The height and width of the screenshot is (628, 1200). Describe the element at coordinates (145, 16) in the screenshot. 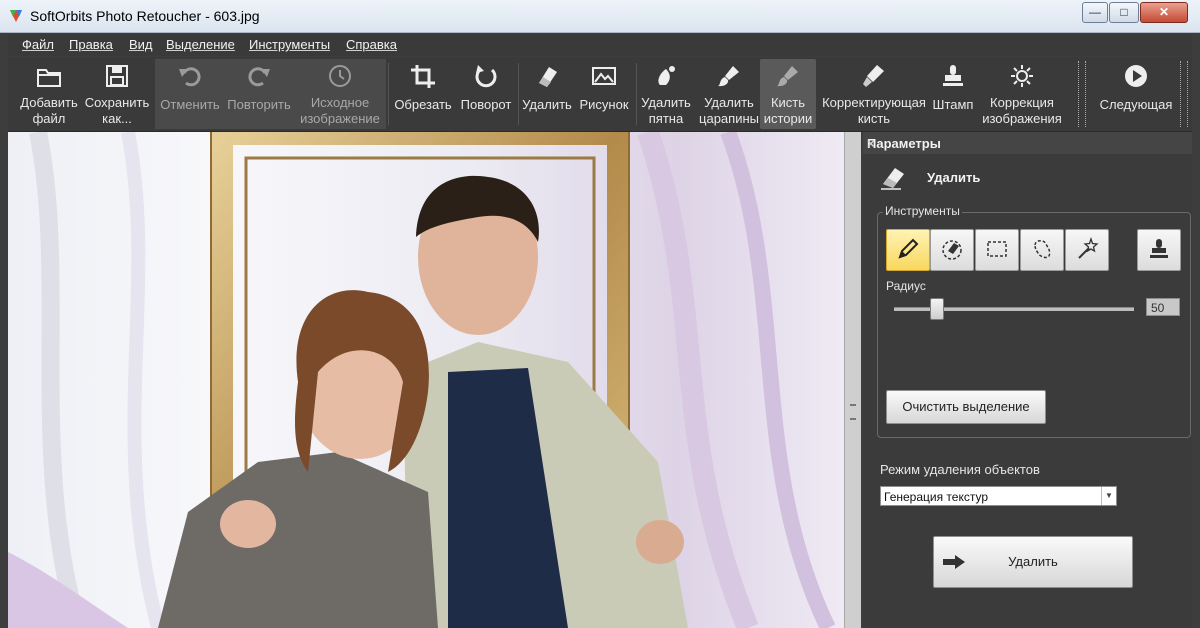

I see `window-title: SoftOrbits Photo Retoucher - 603.jpg` at that location.